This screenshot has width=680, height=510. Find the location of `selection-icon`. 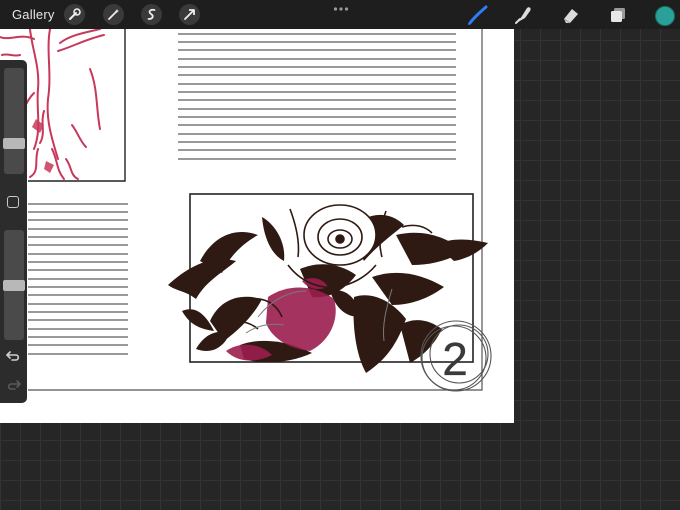

selection-icon is located at coordinates (151, 14).